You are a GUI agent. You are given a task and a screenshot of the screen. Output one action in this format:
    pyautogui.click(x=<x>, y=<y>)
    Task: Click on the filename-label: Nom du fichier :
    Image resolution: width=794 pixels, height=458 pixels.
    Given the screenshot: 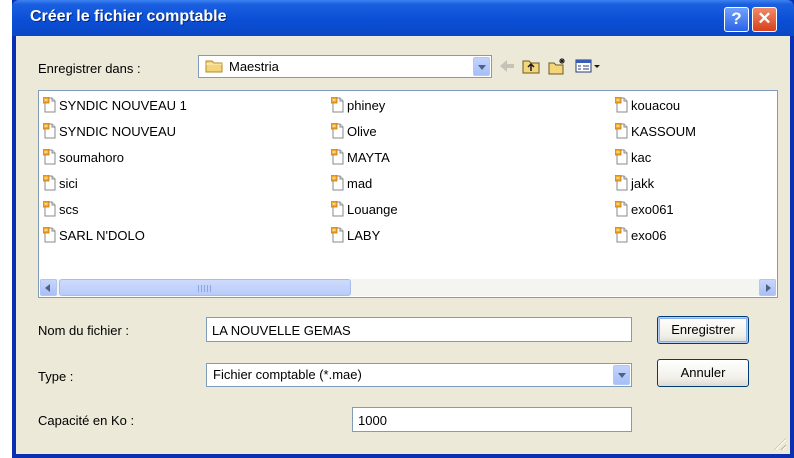 What is the action you would take?
    pyautogui.click(x=84, y=330)
    